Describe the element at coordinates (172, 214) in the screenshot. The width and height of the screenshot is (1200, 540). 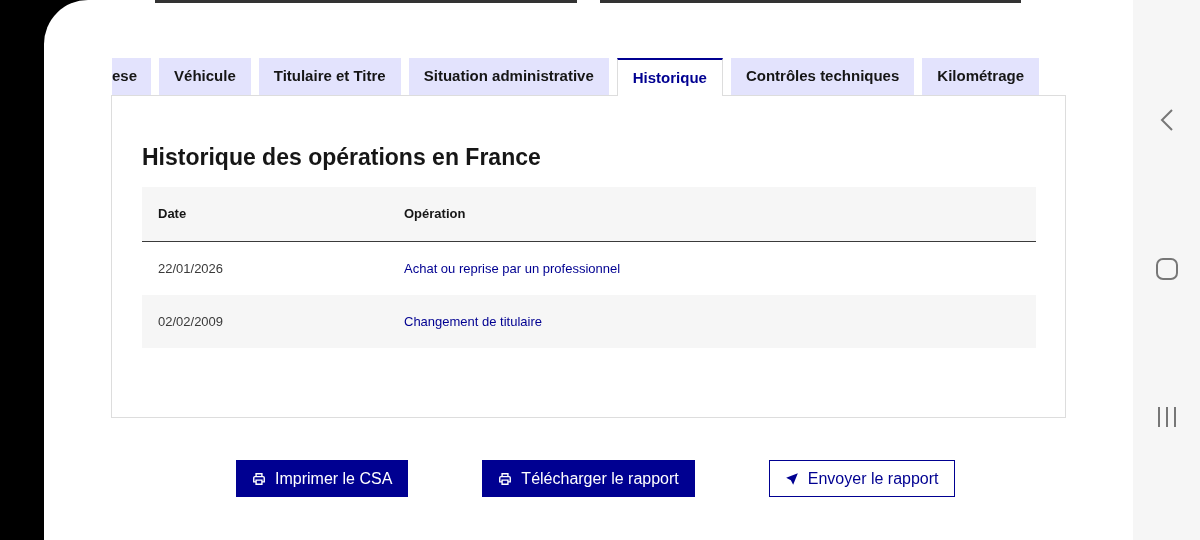
I see `column-header: Date` at that location.